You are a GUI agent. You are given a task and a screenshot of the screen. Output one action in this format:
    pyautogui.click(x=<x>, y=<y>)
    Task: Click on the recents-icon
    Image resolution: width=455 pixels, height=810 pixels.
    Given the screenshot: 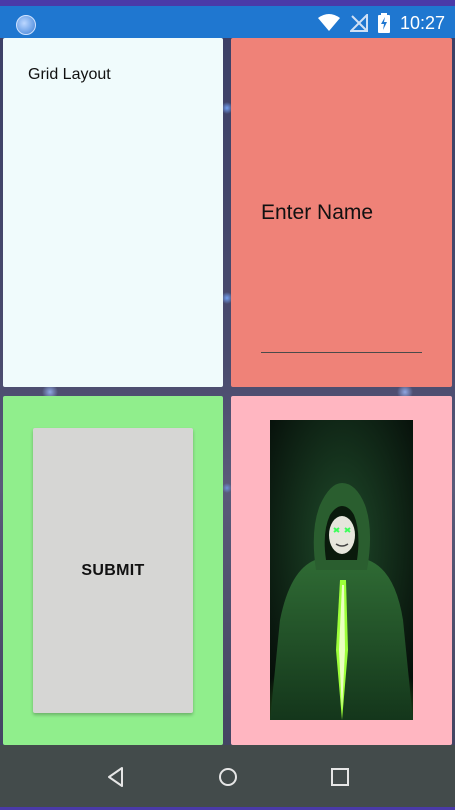 What is the action you would take?
    pyautogui.click(x=340, y=777)
    